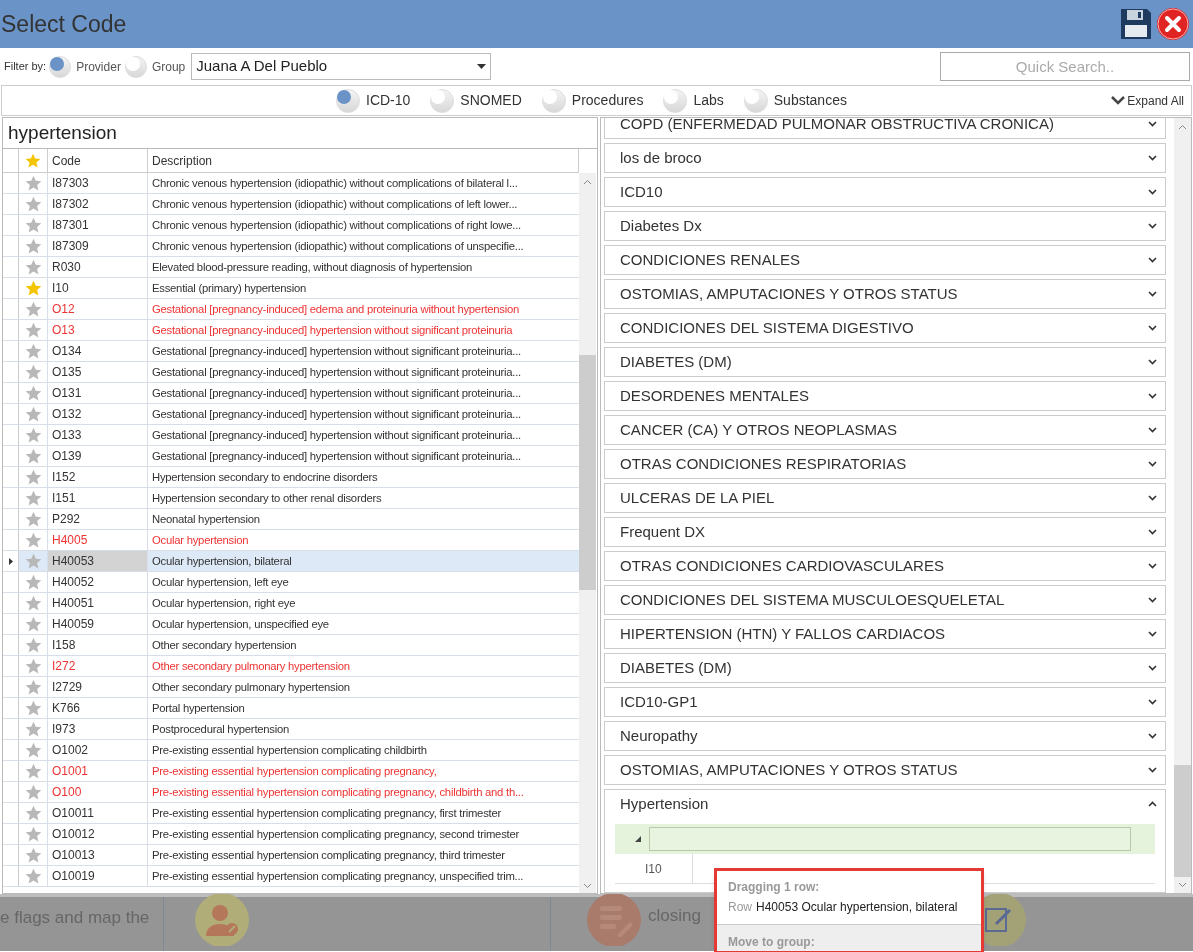 This screenshot has height=952, width=1193. What do you see at coordinates (885, 532) in the screenshot?
I see `group-header: Frequent DX` at bounding box center [885, 532].